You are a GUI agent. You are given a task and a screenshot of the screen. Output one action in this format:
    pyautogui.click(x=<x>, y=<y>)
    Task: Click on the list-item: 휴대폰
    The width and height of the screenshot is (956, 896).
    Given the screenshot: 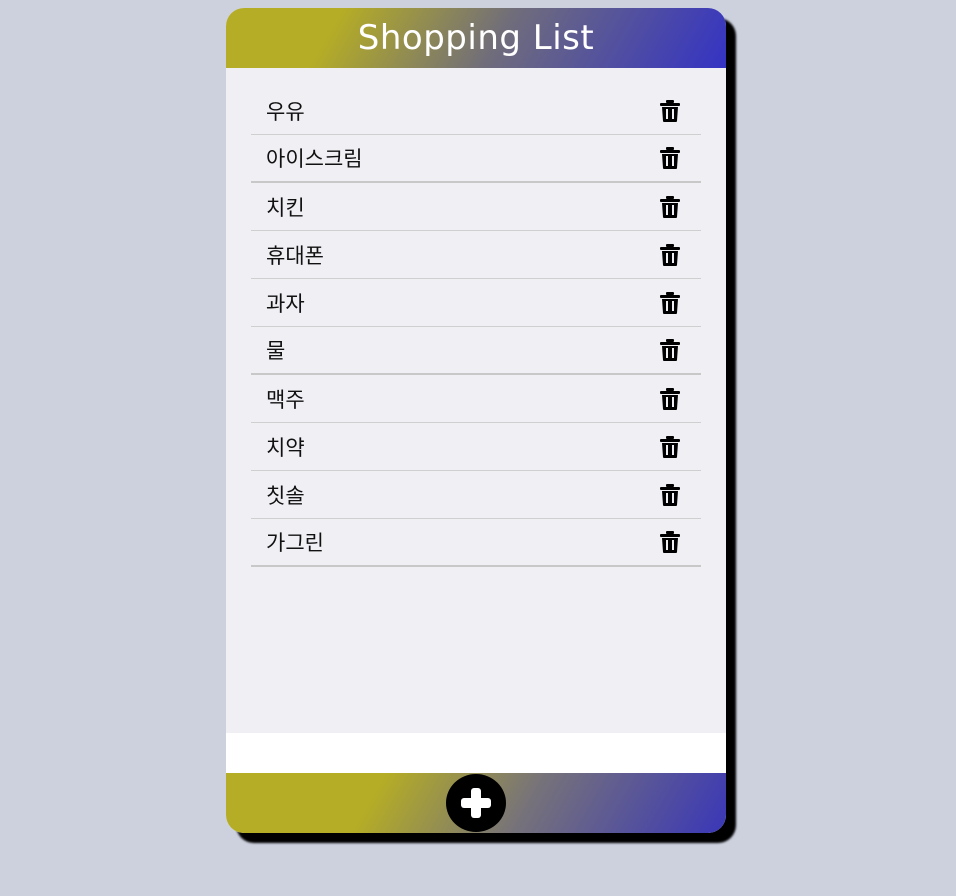 What is the action you would take?
    pyautogui.click(x=476, y=255)
    